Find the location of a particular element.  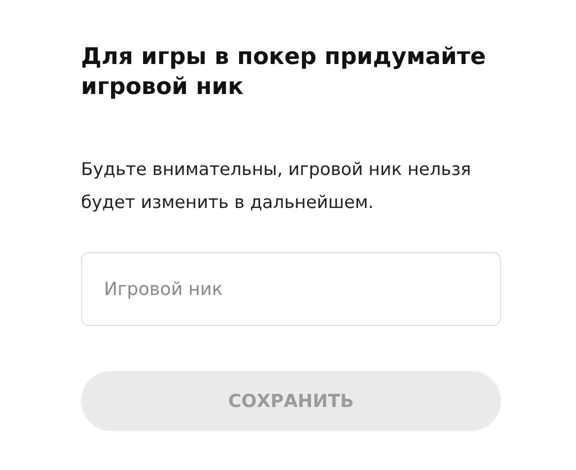

heading: Для игры в покер придумайте игровой ник is located at coordinates (284, 72).